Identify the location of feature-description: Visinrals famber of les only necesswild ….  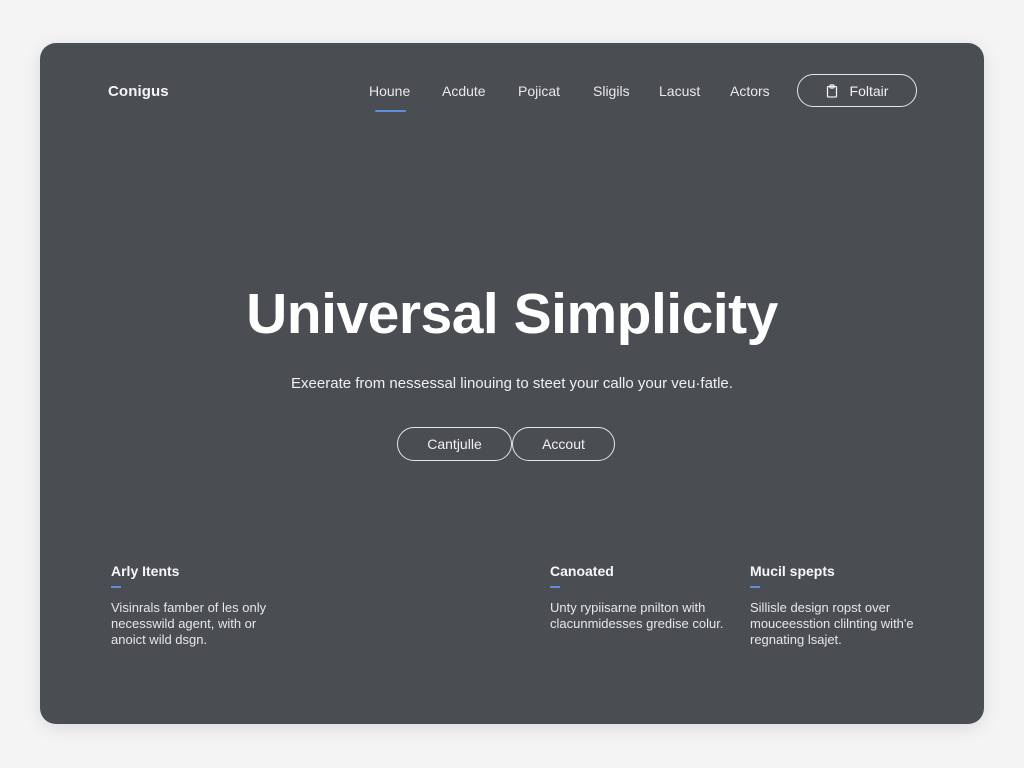
(189, 623).